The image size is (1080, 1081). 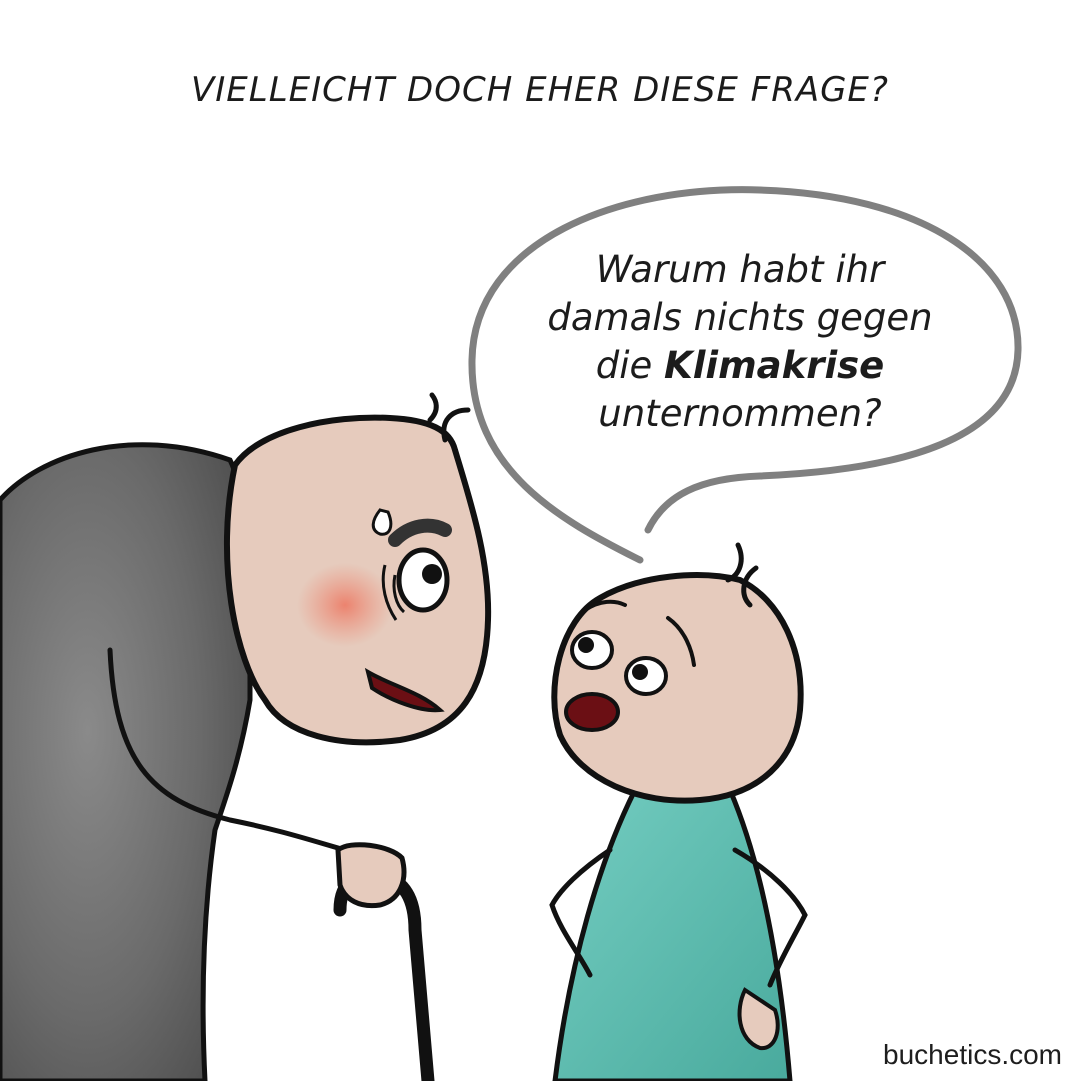 I want to click on speech-line-3-prefix: die, so click(x=630, y=365).